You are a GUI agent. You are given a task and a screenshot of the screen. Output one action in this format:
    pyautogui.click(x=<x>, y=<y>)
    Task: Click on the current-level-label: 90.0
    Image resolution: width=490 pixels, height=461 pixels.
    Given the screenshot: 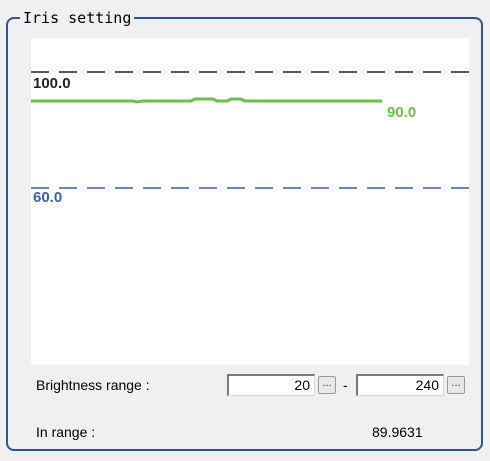 What is the action you would take?
    pyautogui.click(x=402, y=112)
    